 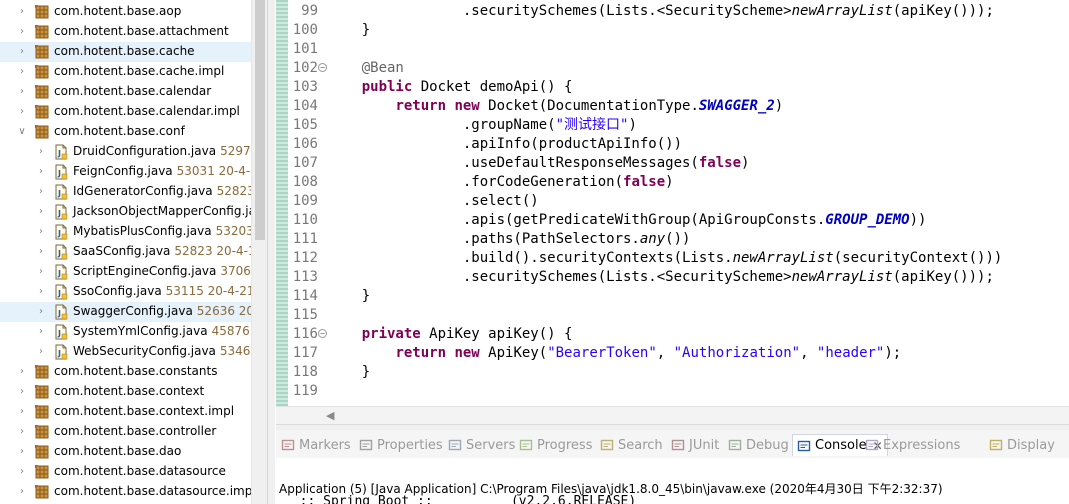 I want to click on java-file-tree-item: › J SaaSConfig.java 52823 20-4-1, so click(x=125, y=252).